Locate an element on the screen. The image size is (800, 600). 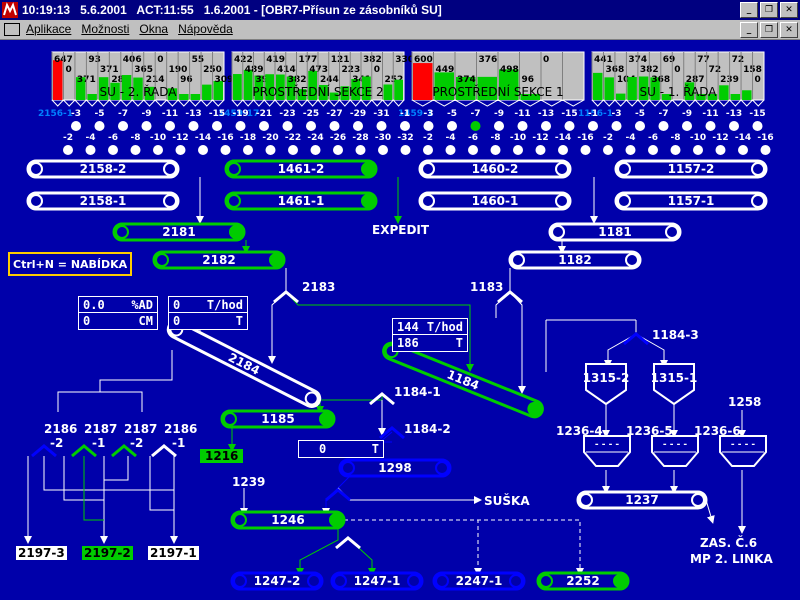
conveyor-1247-2: 1247-2 is located at coordinates (277, 581).